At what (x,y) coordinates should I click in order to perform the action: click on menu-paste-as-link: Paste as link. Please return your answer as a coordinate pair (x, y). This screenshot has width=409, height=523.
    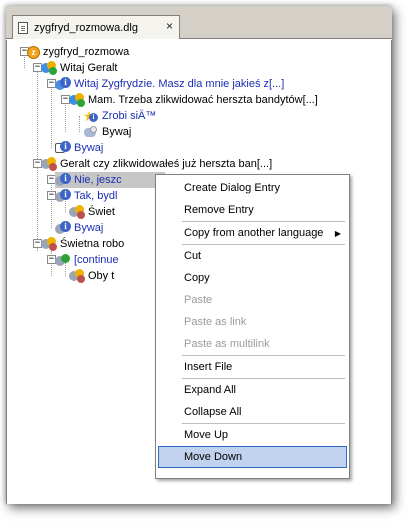
    Looking at the image, I should click on (252, 322).